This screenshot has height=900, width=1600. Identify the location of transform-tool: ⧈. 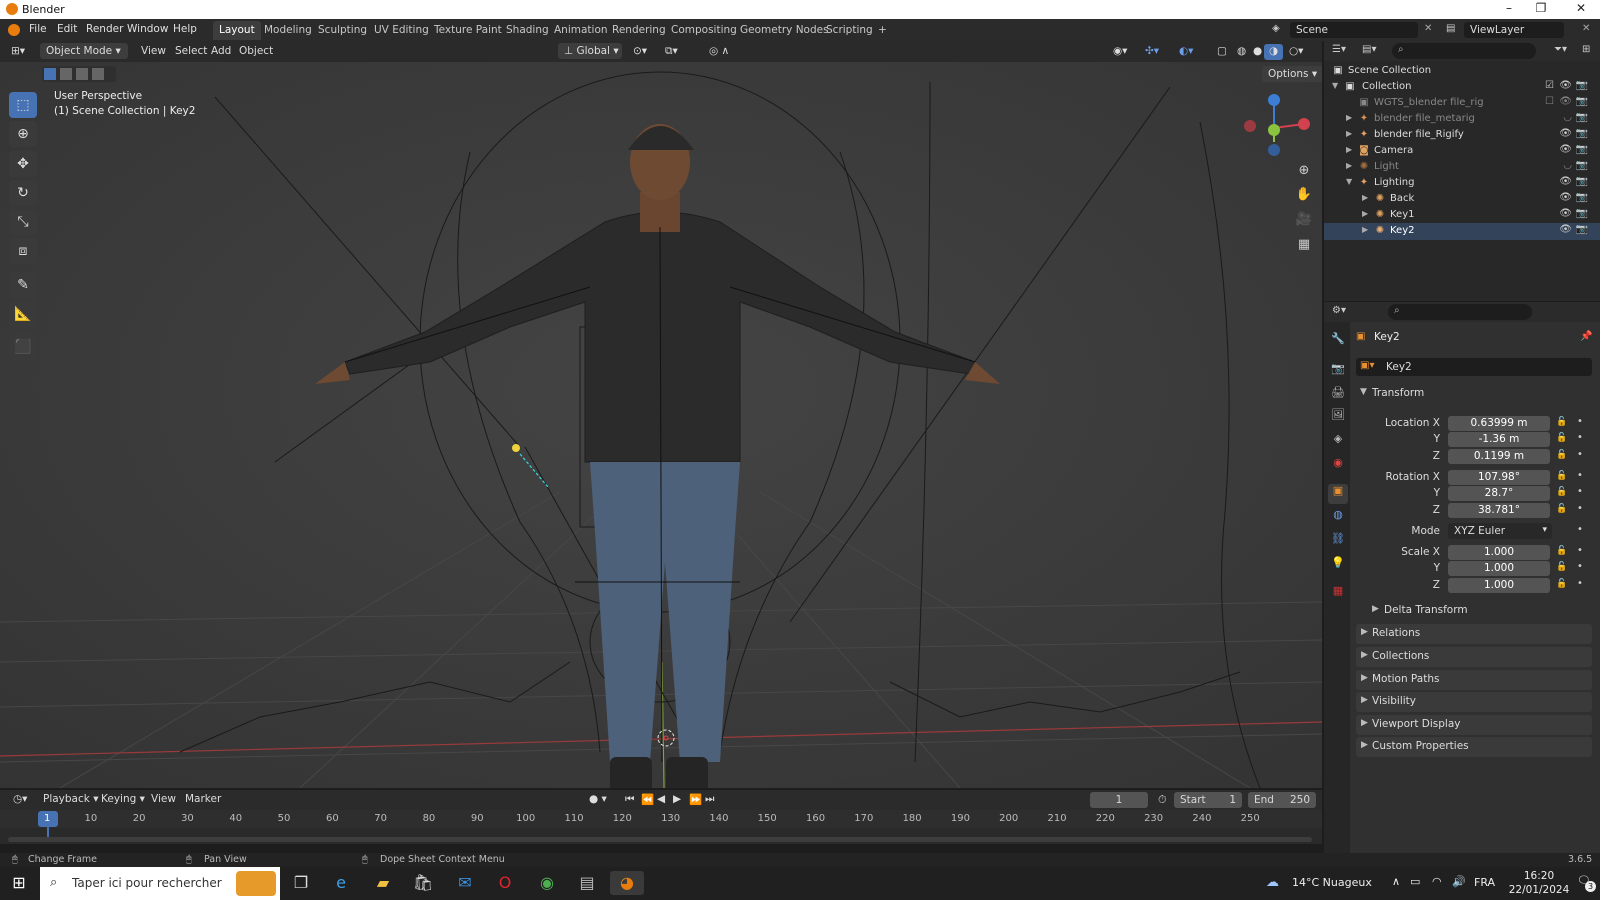
(23, 251).